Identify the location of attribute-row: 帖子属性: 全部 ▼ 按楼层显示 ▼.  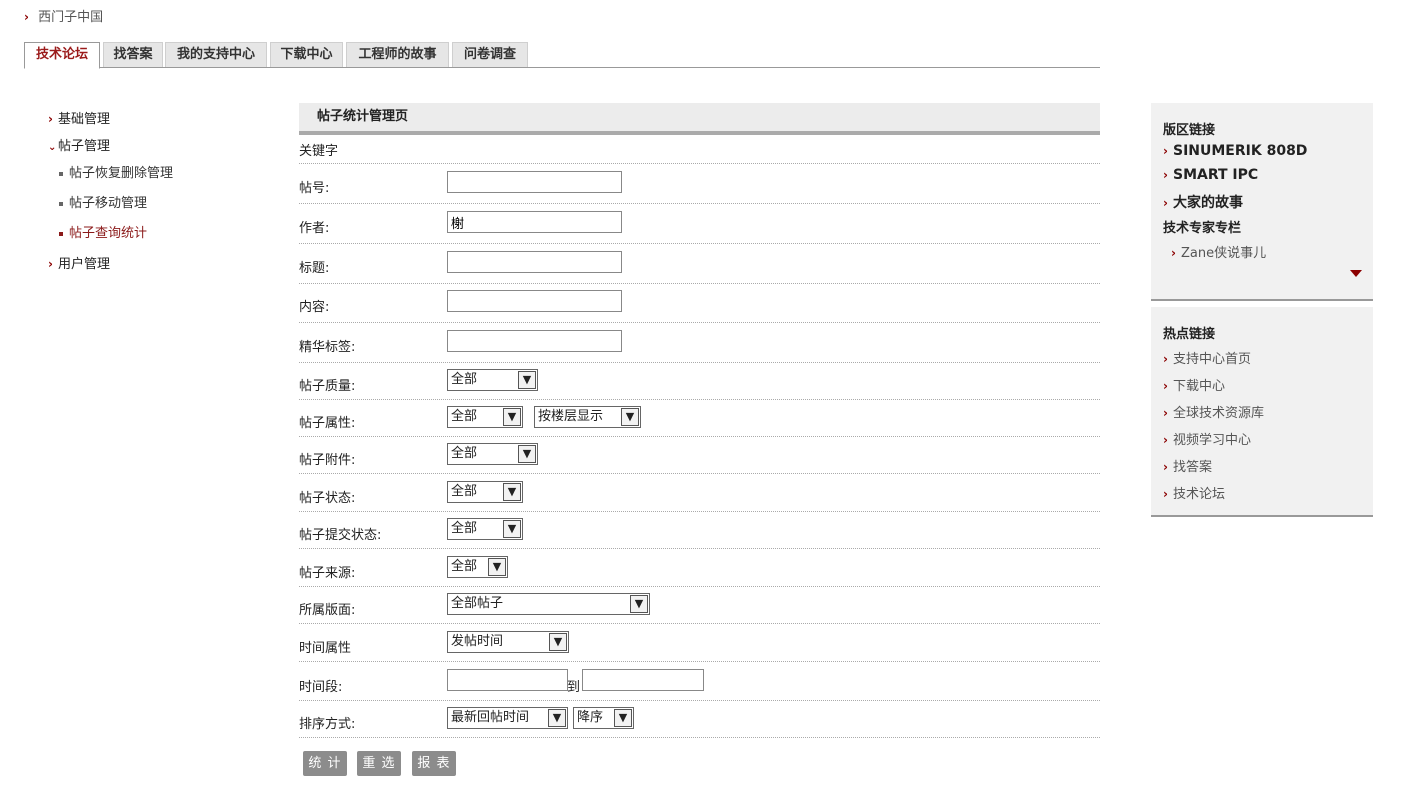
(699, 418).